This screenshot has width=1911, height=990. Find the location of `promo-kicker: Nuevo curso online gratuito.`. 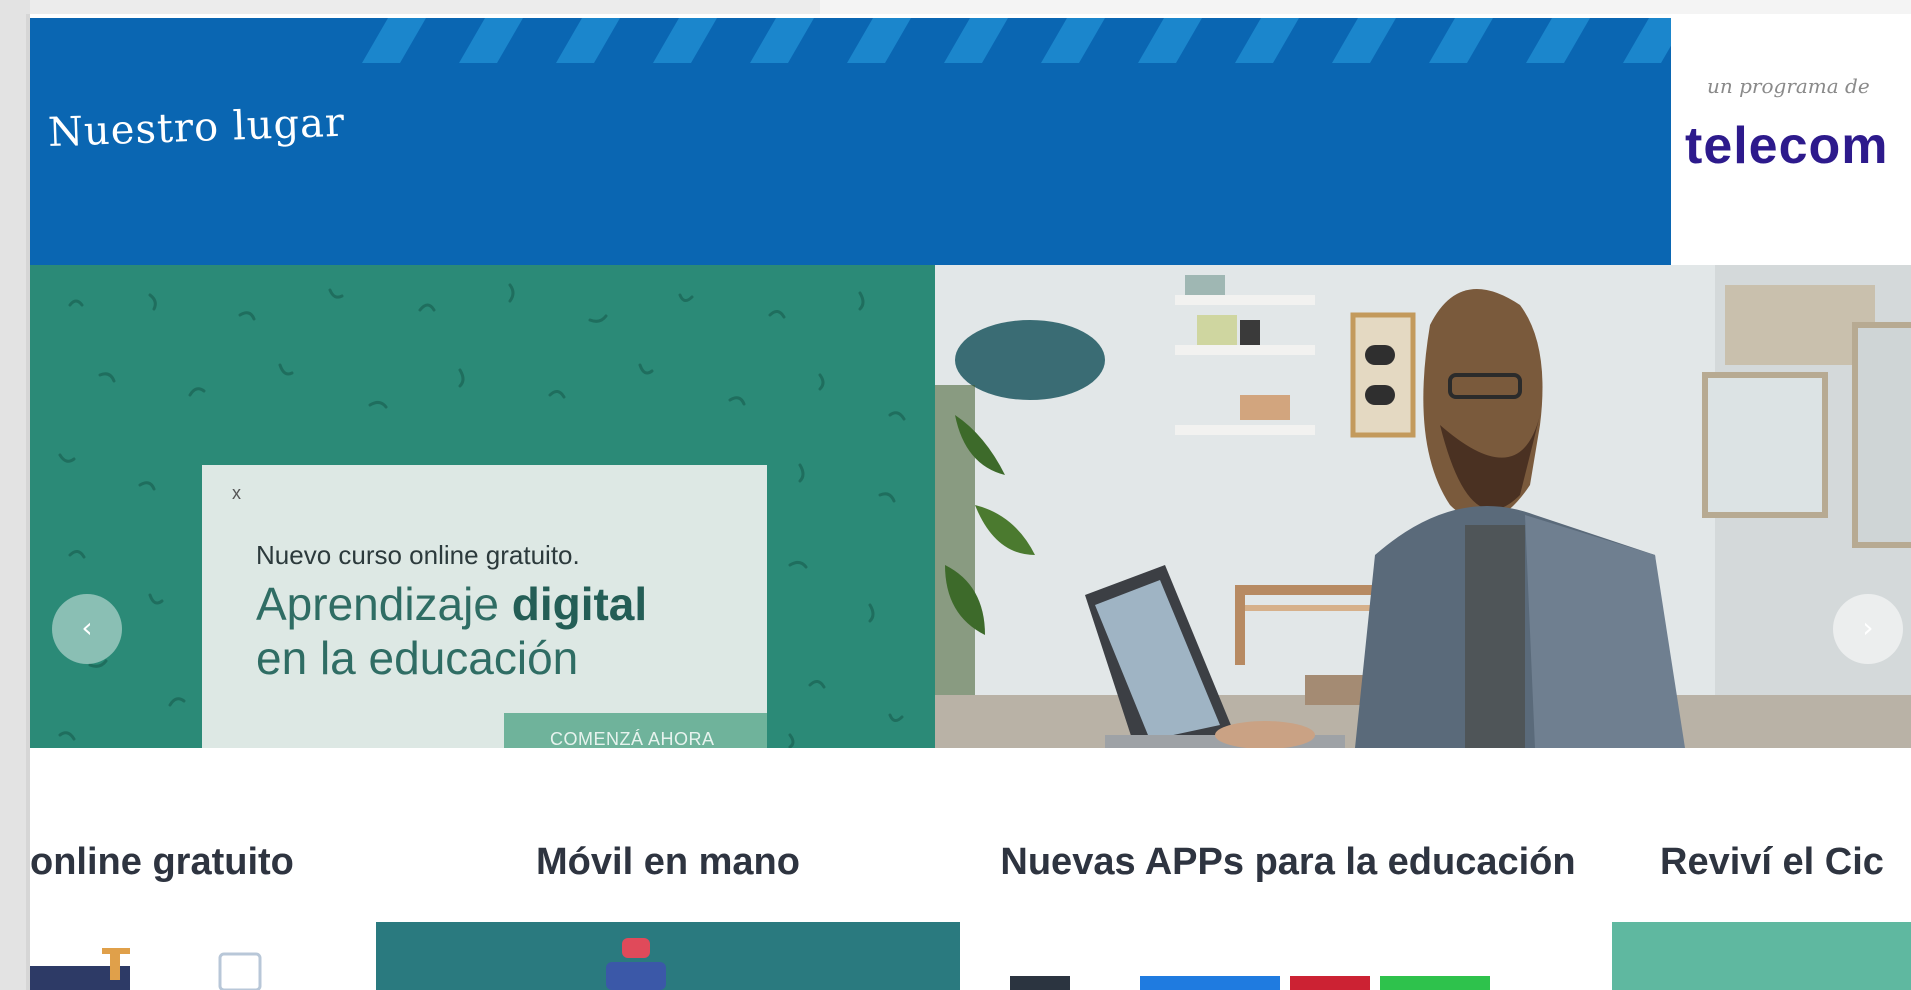

promo-kicker: Nuevo curso online gratuito. is located at coordinates (418, 555).